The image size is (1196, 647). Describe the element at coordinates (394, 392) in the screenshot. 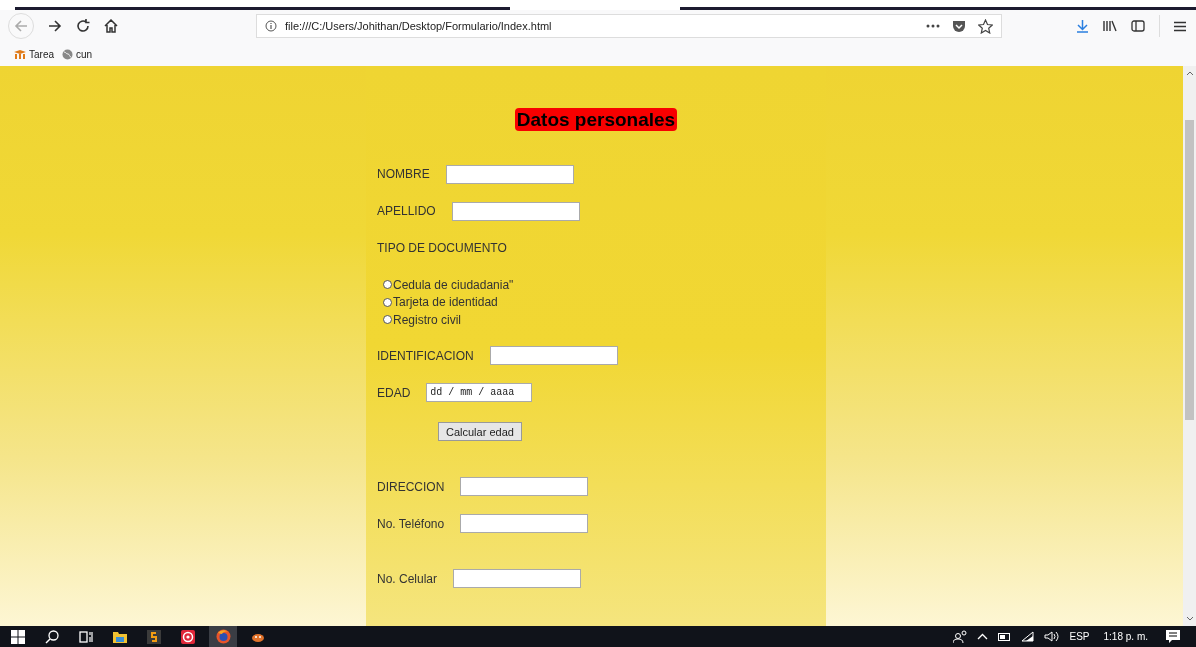

I see `field-label: EDAD` at that location.